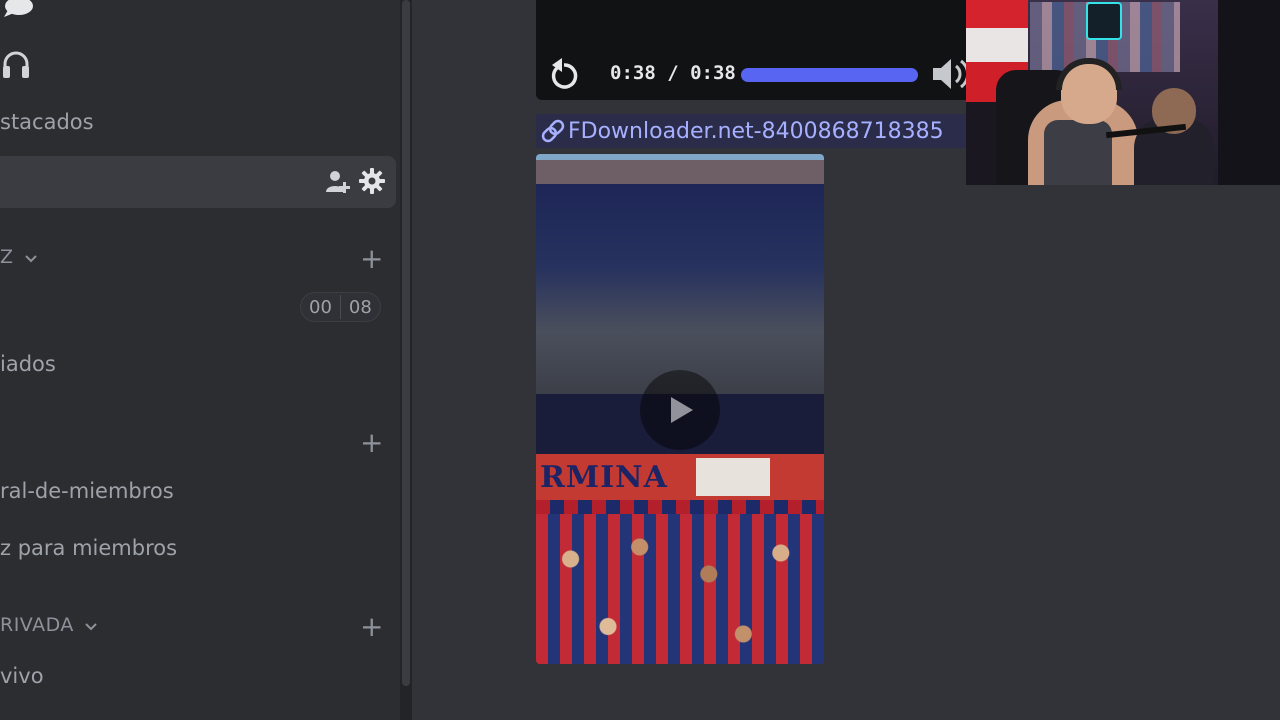 This screenshot has width=1280, height=720. I want to click on scrollbar-thumb, so click(406, 343).